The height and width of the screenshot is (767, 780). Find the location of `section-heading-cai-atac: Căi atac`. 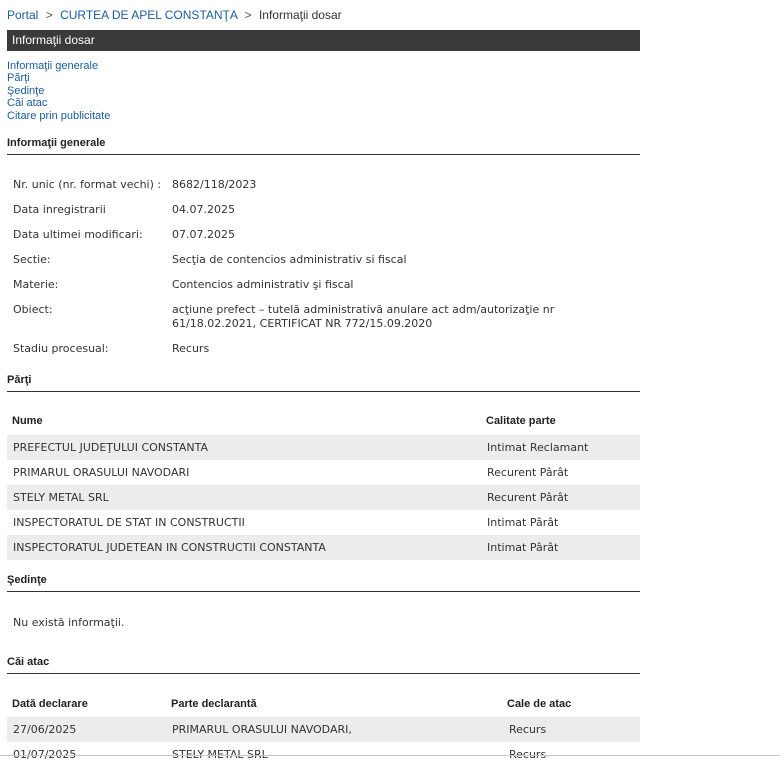

section-heading-cai-atac: Căi atac is located at coordinates (323, 665).